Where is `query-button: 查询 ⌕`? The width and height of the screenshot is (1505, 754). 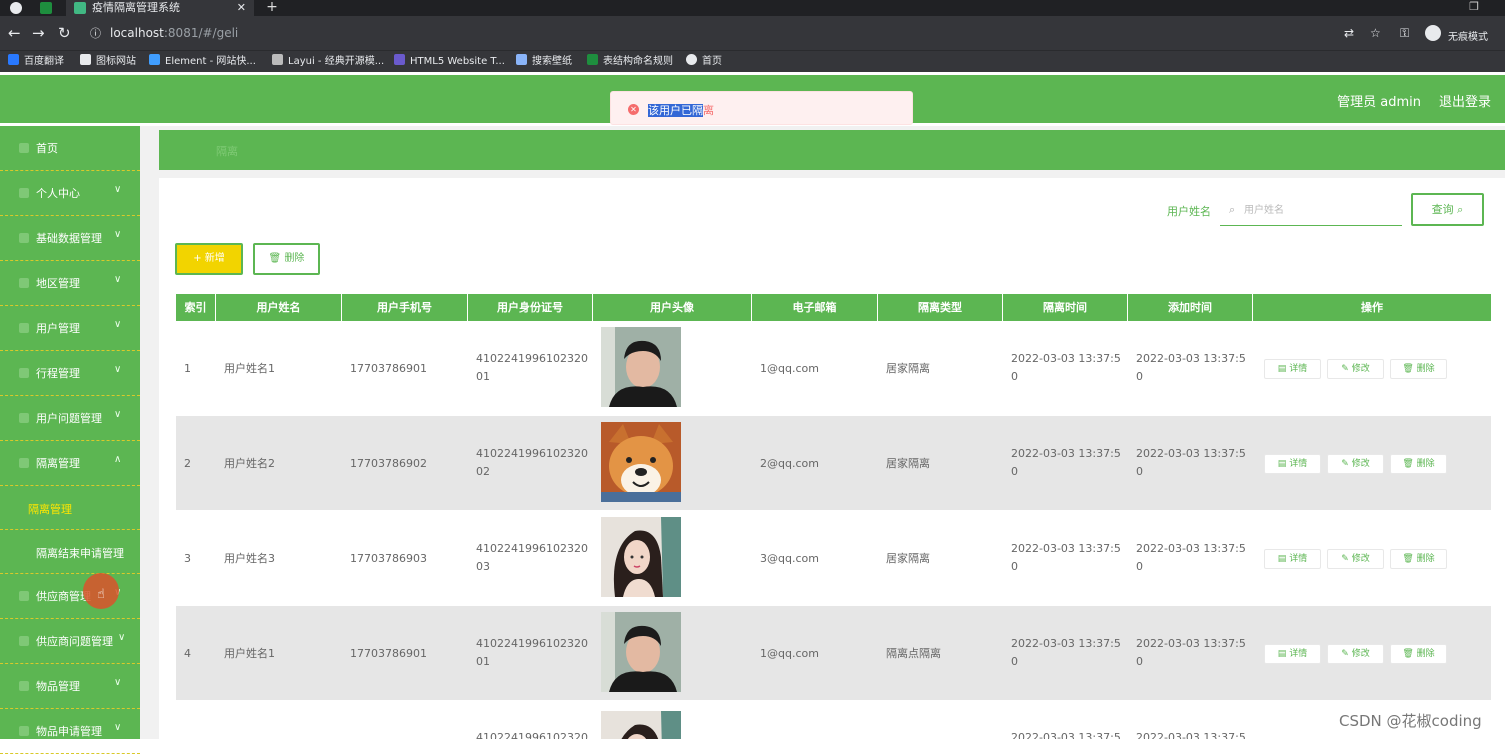 query-button: 查询 ⌕ is located at coordinates (1447, 209).